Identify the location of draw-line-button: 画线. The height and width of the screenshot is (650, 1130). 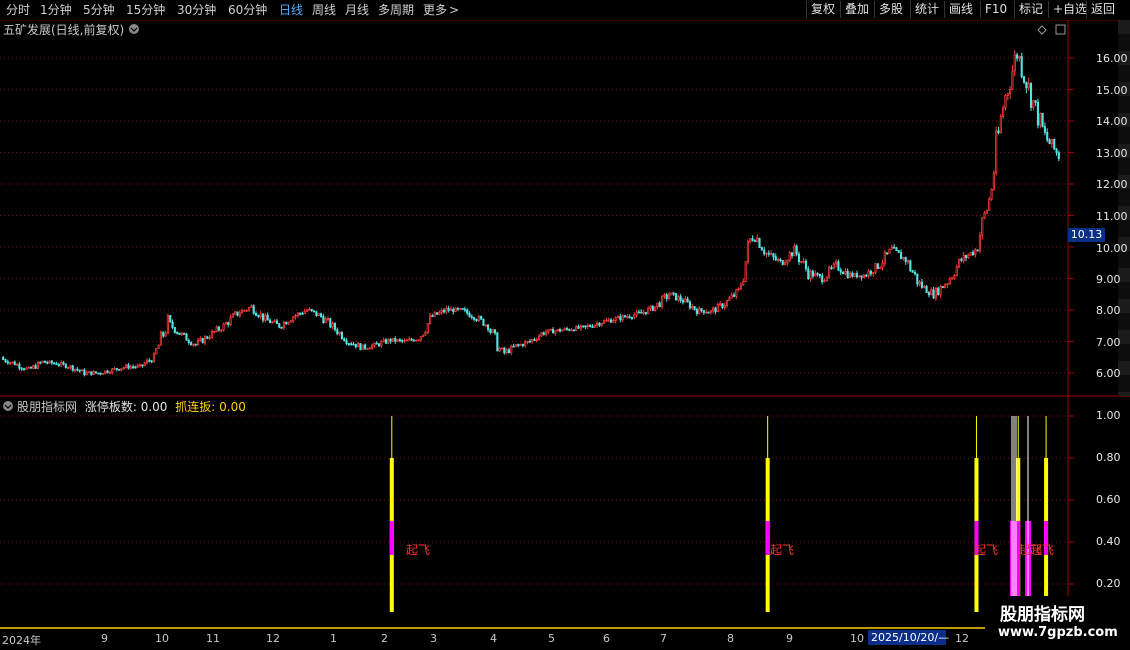
(960, 9).